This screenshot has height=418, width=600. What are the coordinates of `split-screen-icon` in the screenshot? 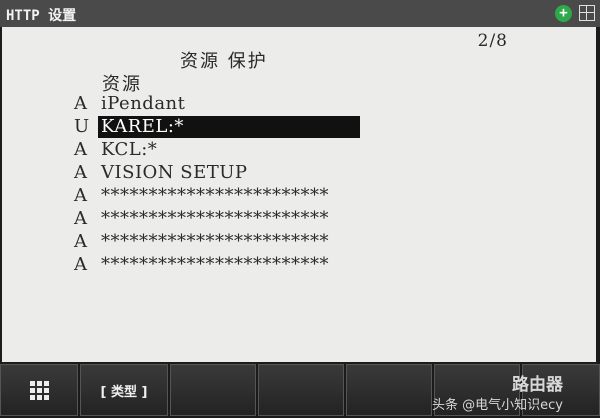 It's located at (587, 13).